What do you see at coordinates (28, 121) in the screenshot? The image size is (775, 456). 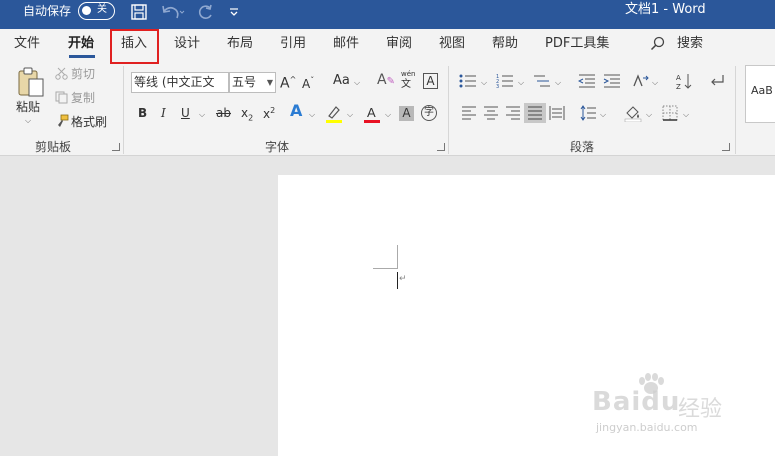 I see `paste-dropdown-icon: ⌵` at bounding box center [28, 121].